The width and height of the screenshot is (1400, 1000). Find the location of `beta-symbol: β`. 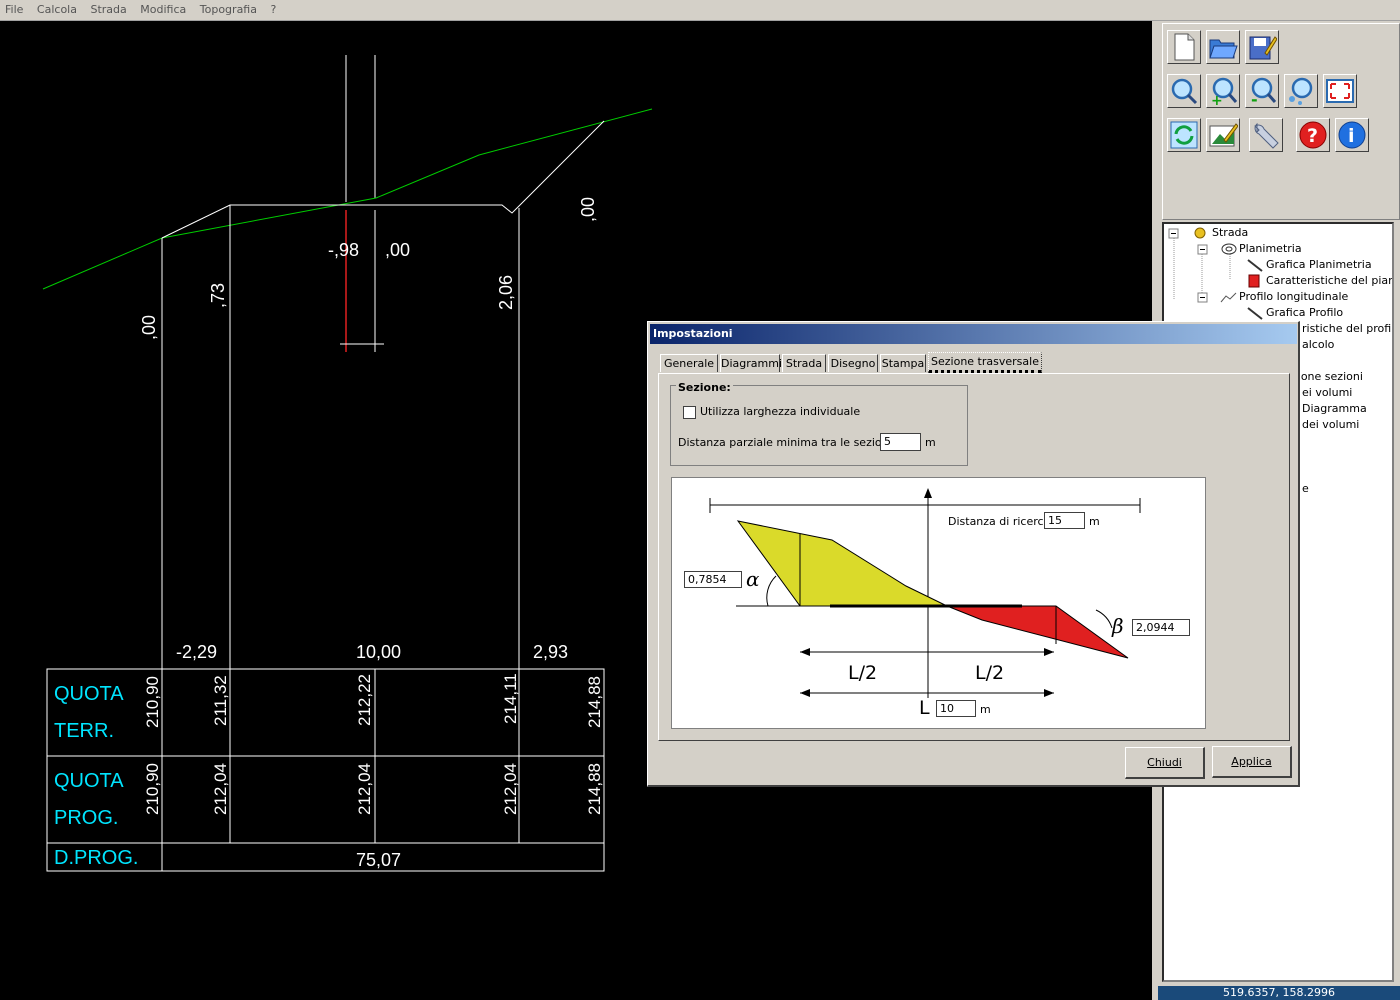

beta-symbol: β is located at coordinates (1118, 626).